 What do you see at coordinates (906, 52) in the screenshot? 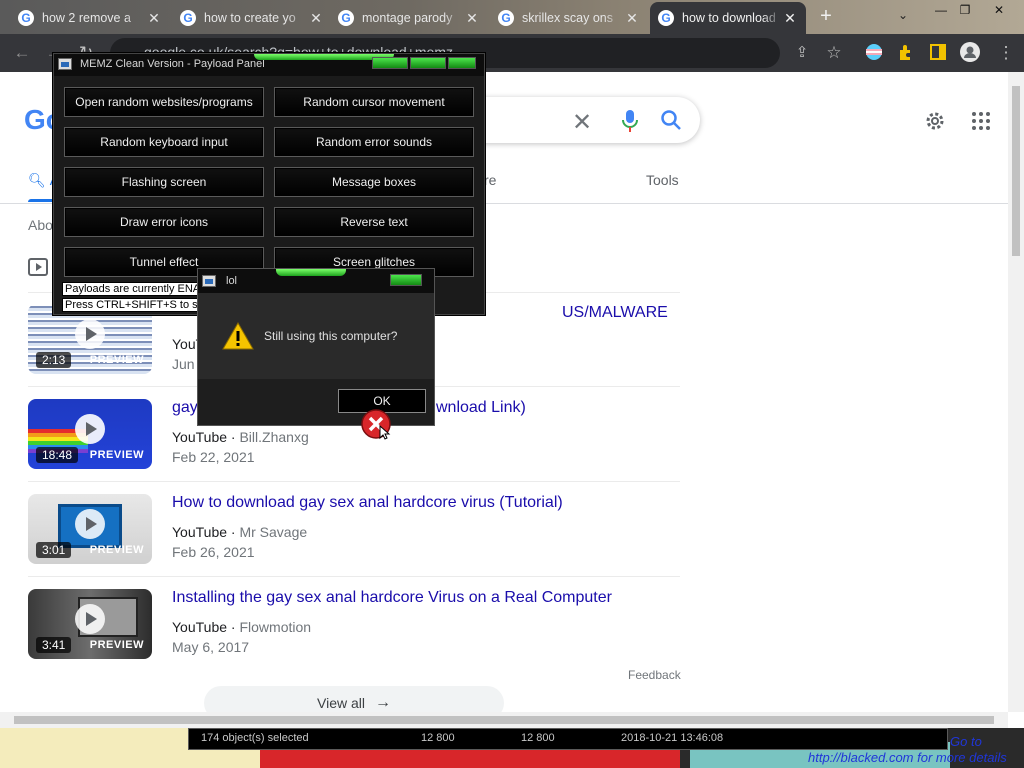
I see `extensions-puzzle-icon` at bounding box center [906, 52].